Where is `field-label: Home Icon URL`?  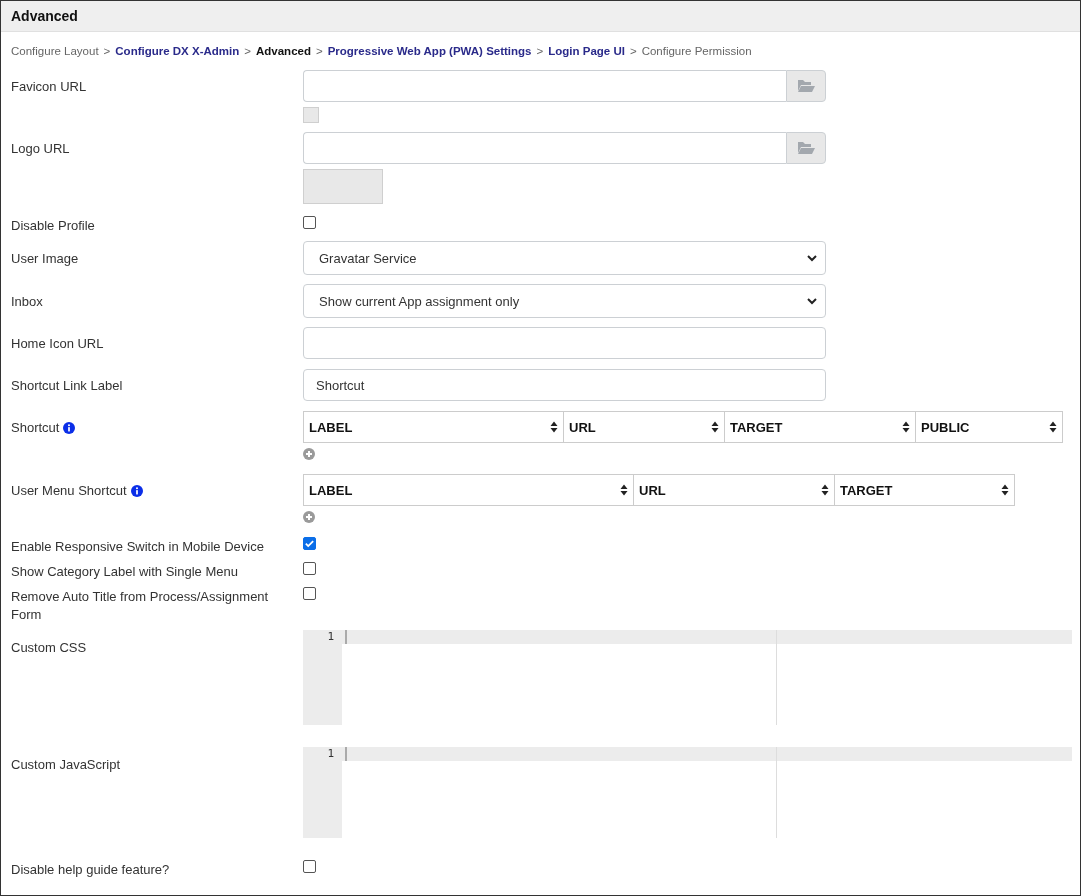 field-label: Home Icon URL is located at coordinates (58, 344).